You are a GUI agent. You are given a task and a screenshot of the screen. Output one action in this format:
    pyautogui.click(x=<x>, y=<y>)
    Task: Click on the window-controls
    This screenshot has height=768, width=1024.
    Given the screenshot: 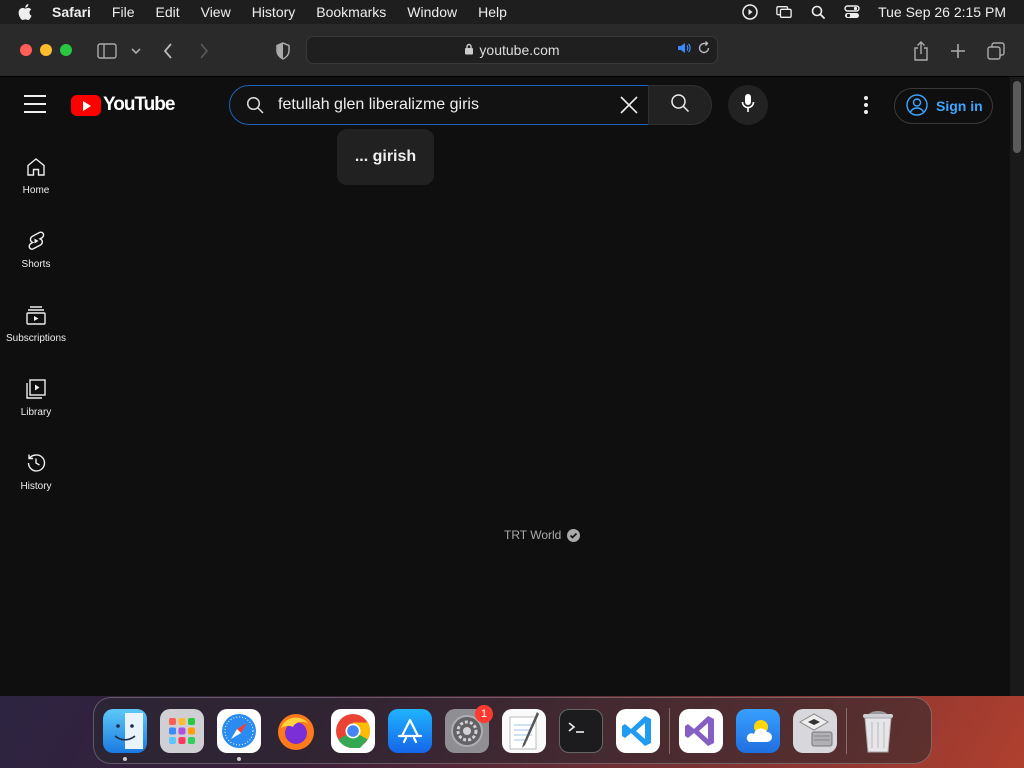 What is the action you would take?
    pyautogui.click(x=46, y=50)
    